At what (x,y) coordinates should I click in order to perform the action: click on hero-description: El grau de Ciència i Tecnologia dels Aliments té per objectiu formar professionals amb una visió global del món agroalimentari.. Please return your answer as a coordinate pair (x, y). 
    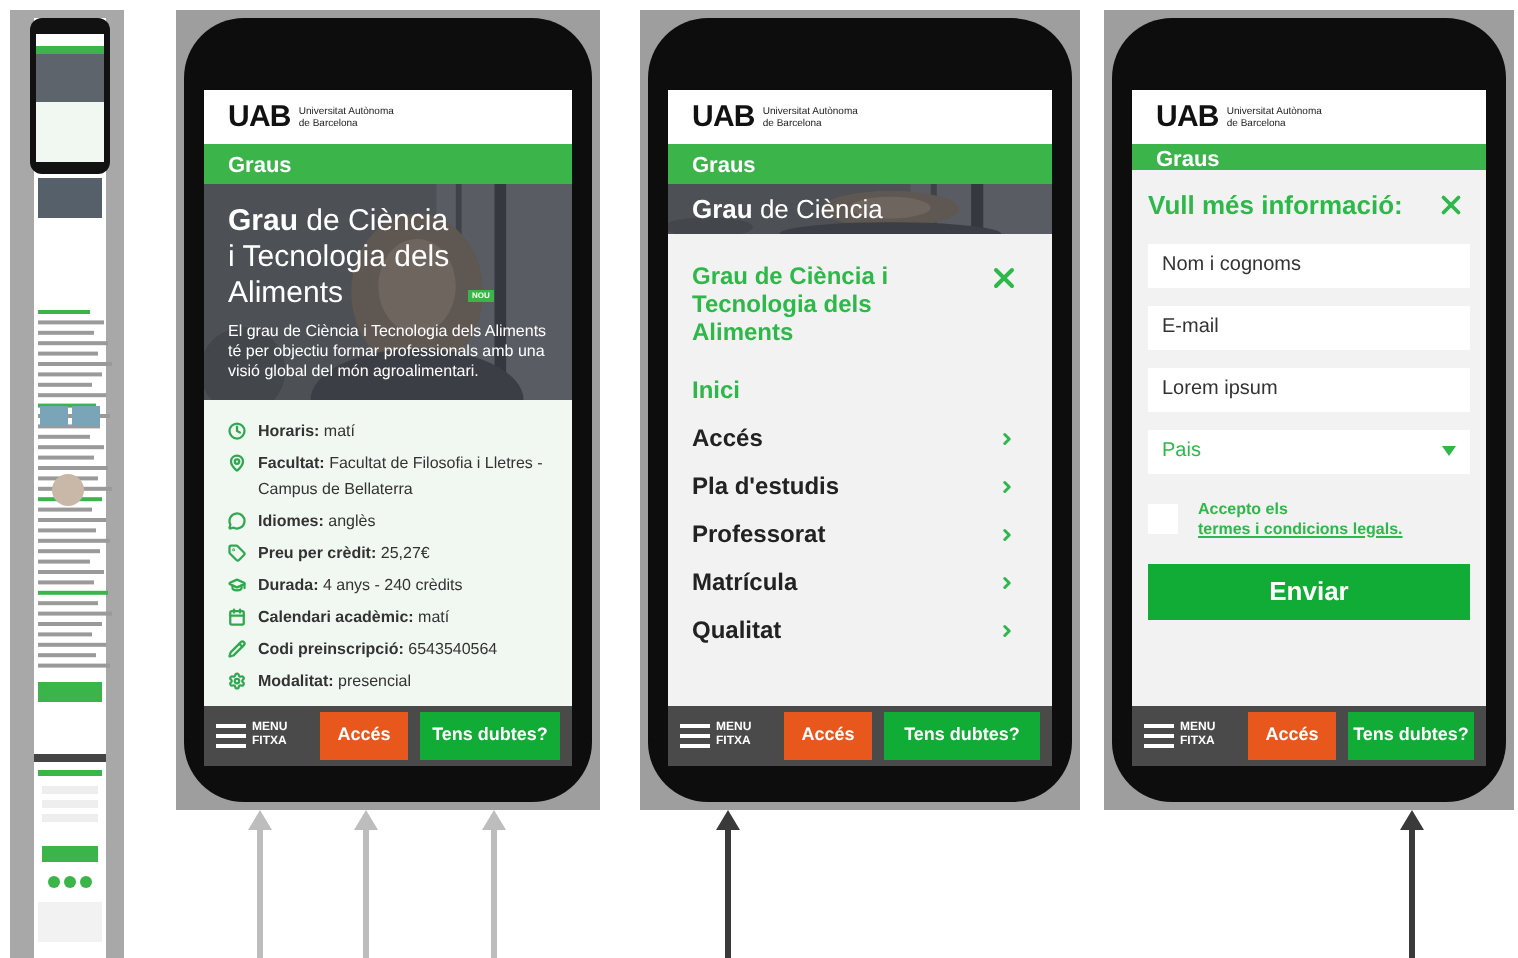
    Looking at the image, I should click on (388, 352).